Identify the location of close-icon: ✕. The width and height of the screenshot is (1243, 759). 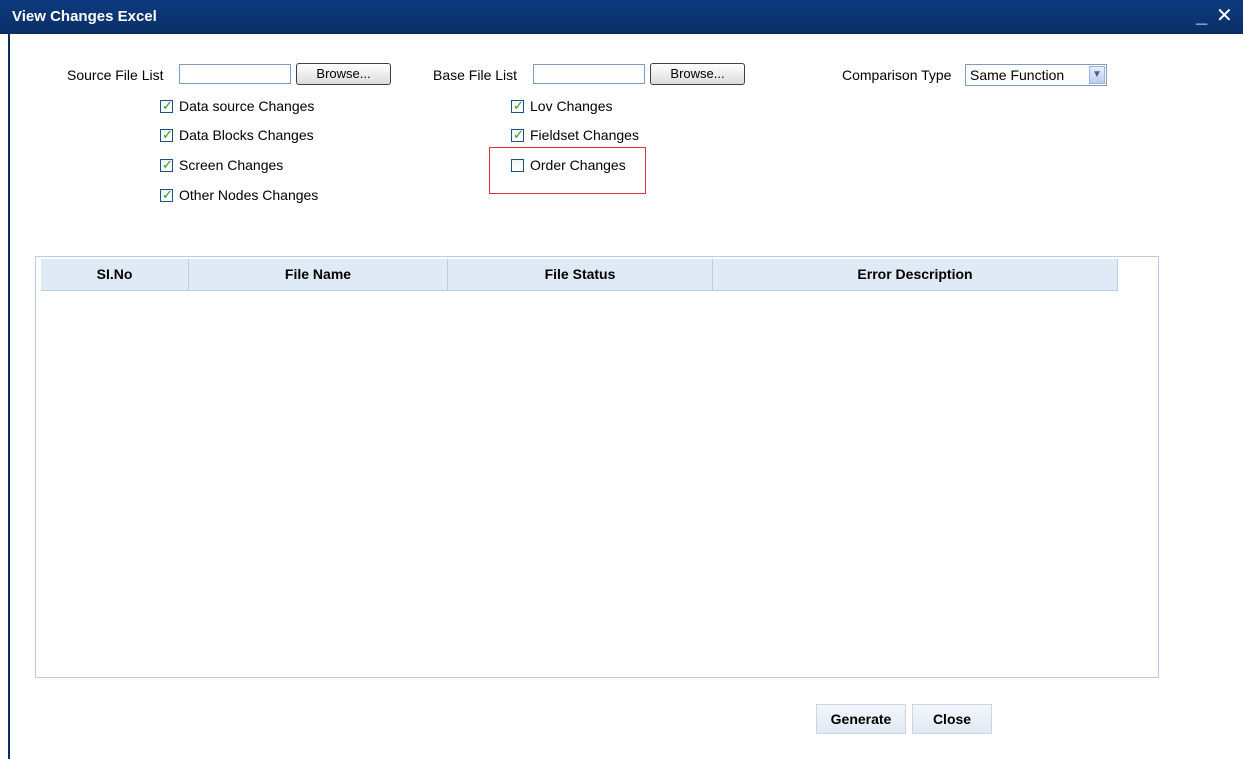
(1224, 16).